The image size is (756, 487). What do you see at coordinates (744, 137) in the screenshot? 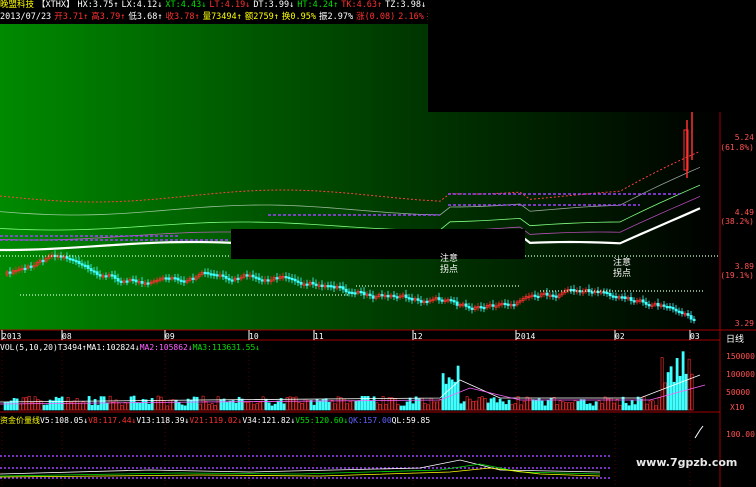
I see `price-axis-label: 5.24` at bounding box center [744, 137].